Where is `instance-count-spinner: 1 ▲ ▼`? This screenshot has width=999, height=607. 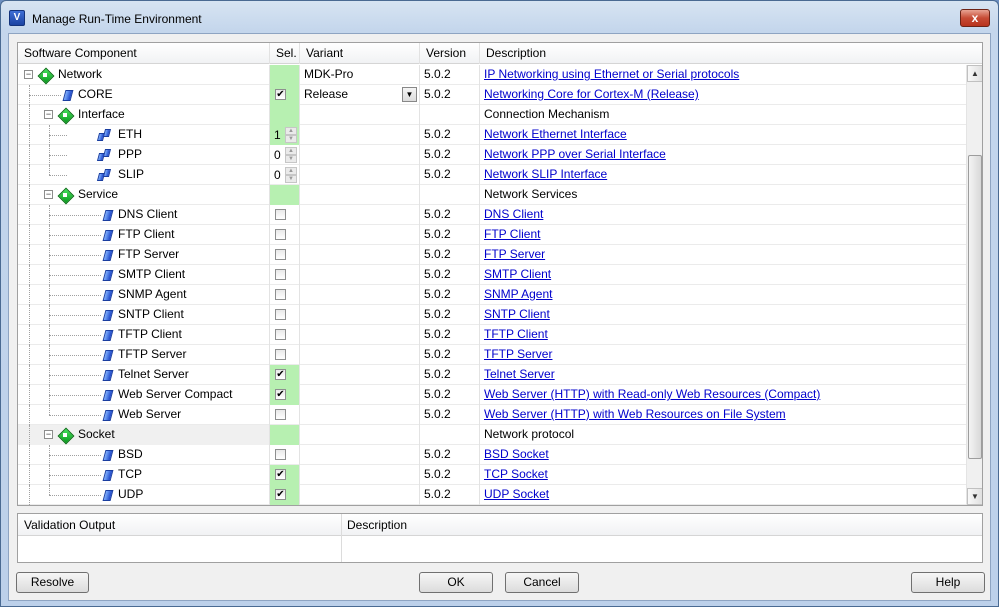
instance-count-spinner: 1 ▲ ▼ is located at coordinates (285, 135).